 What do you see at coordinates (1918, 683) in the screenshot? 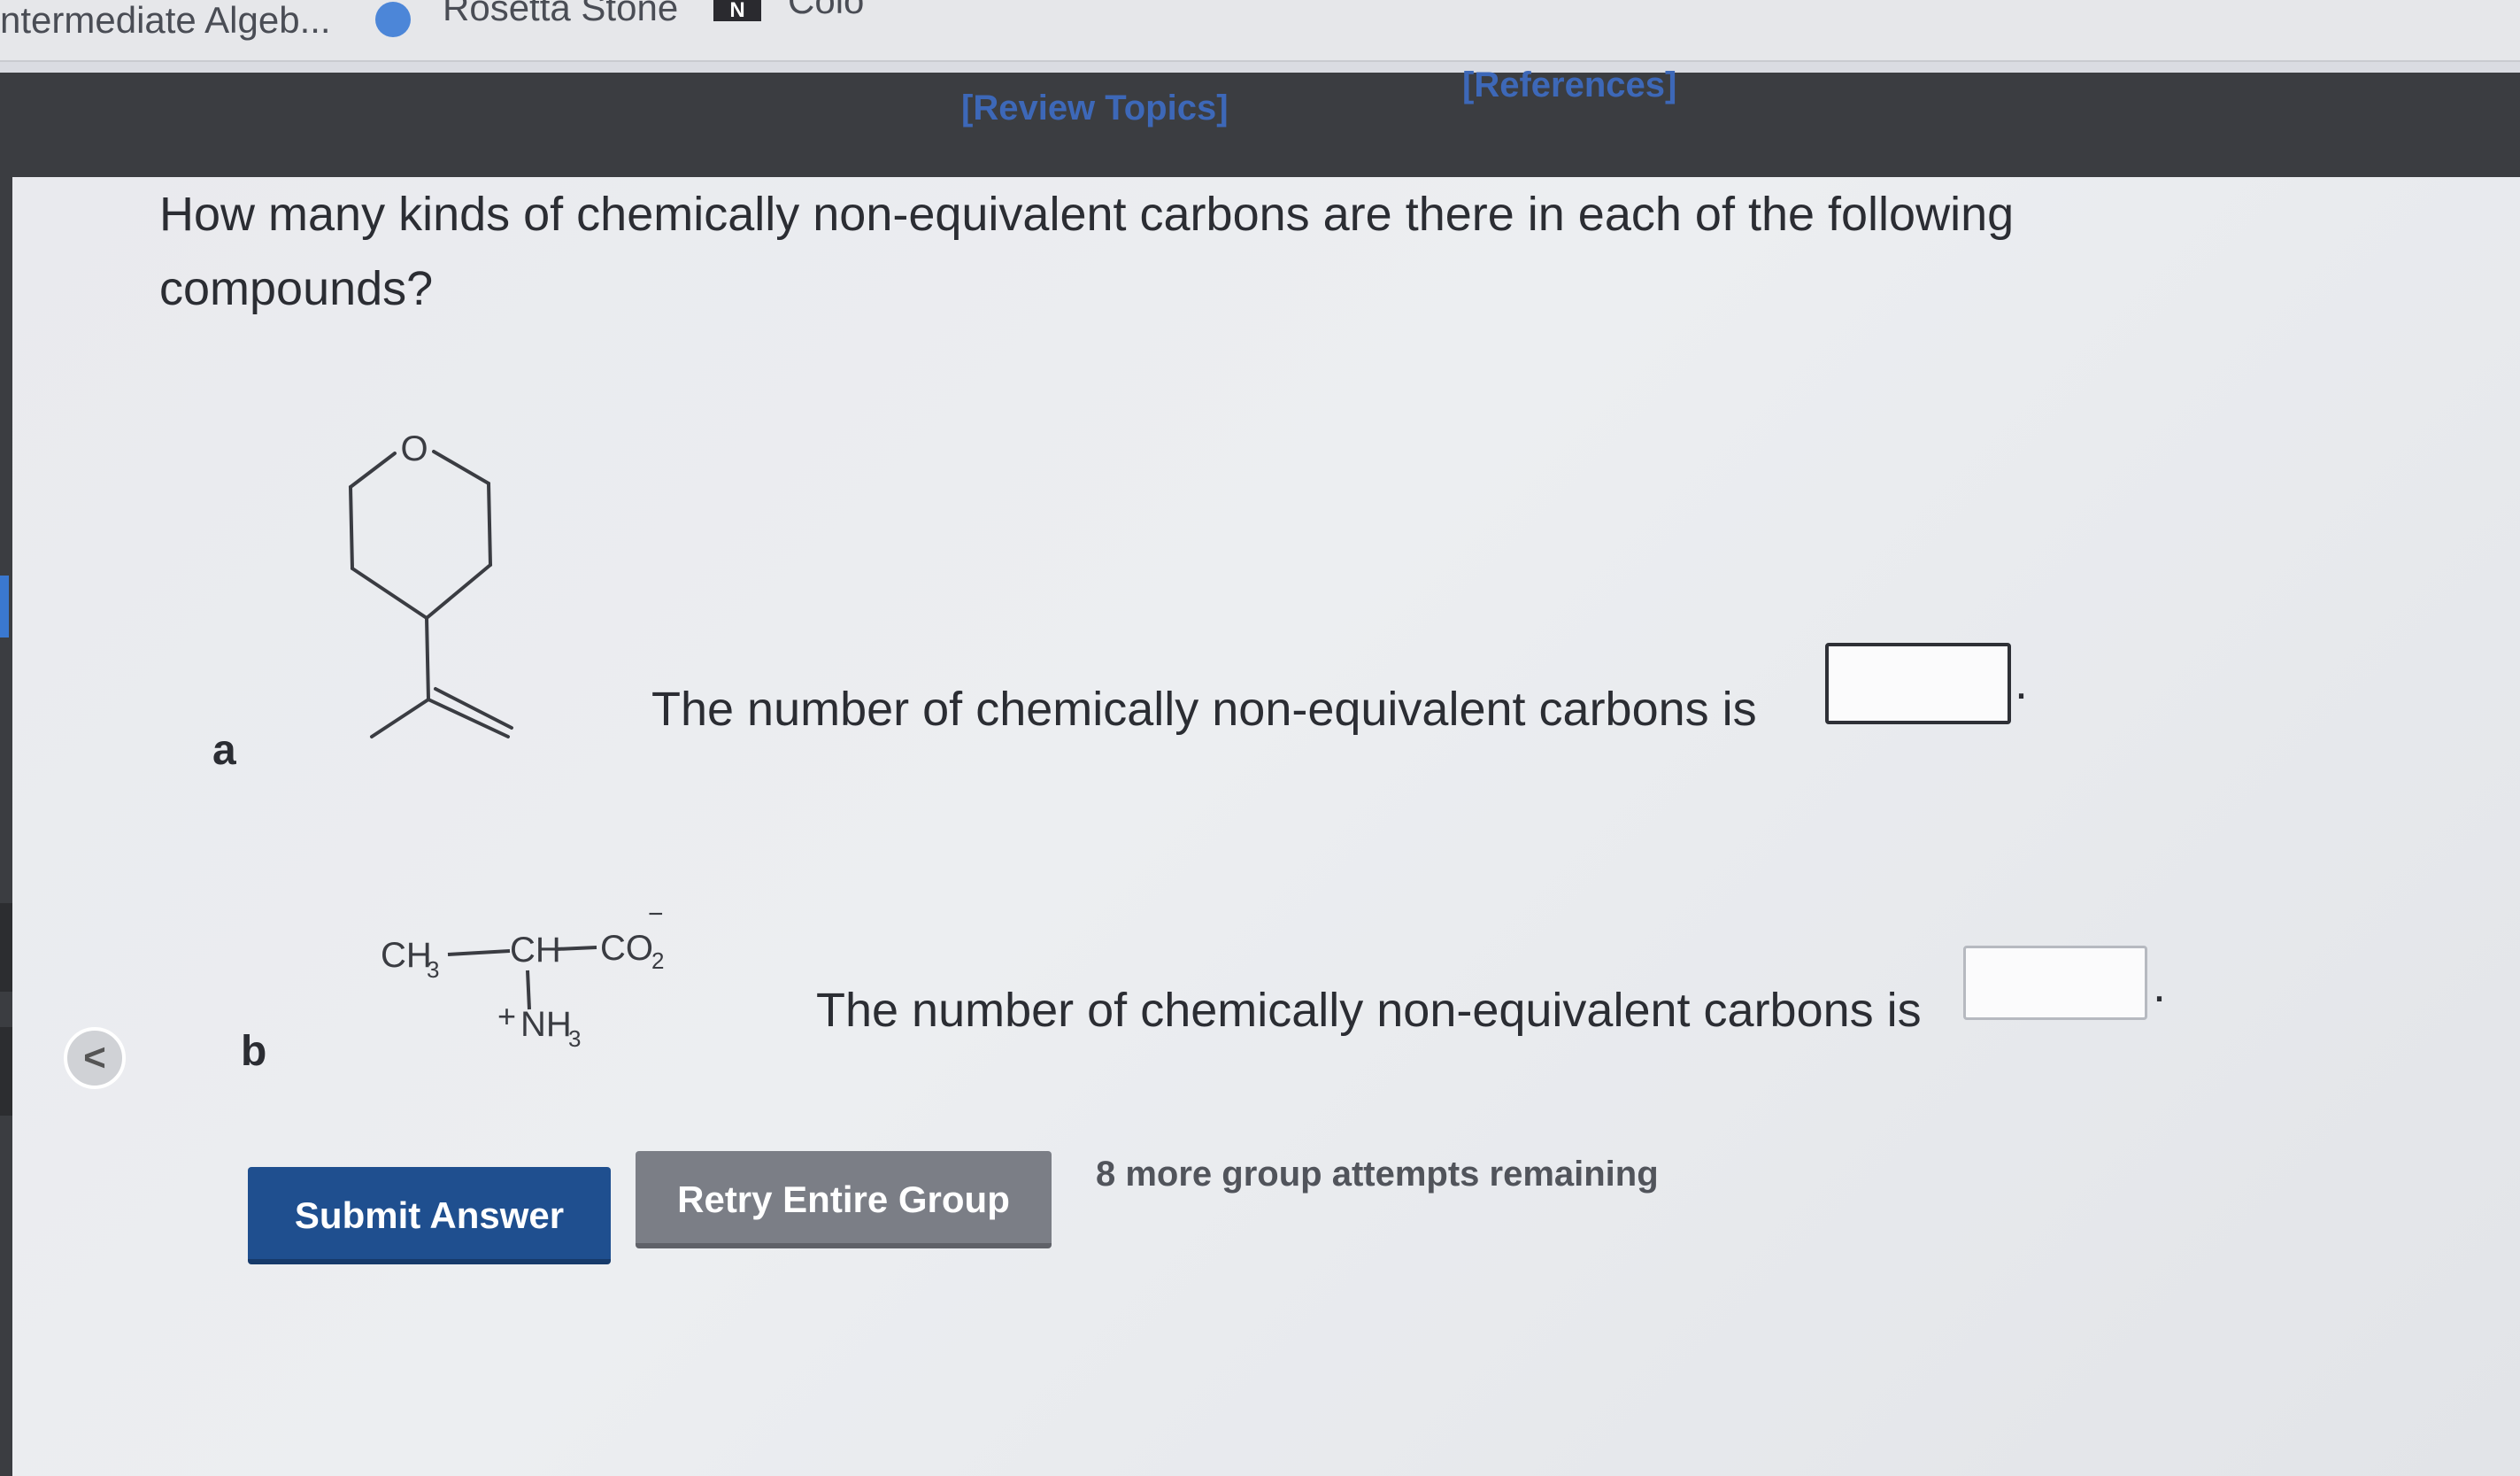
I see `part-a-answer-input` at bounding box center [1918, 683].